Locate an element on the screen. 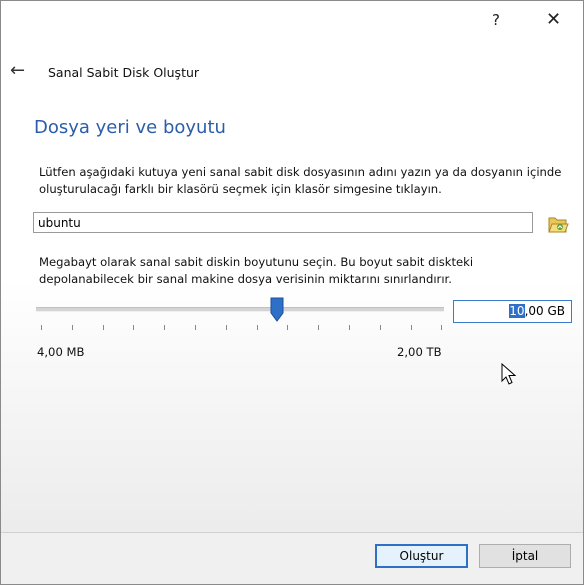 This screenshot has height=585, width=584. mouse-pointer-icon is located at coordinates (509, 374).